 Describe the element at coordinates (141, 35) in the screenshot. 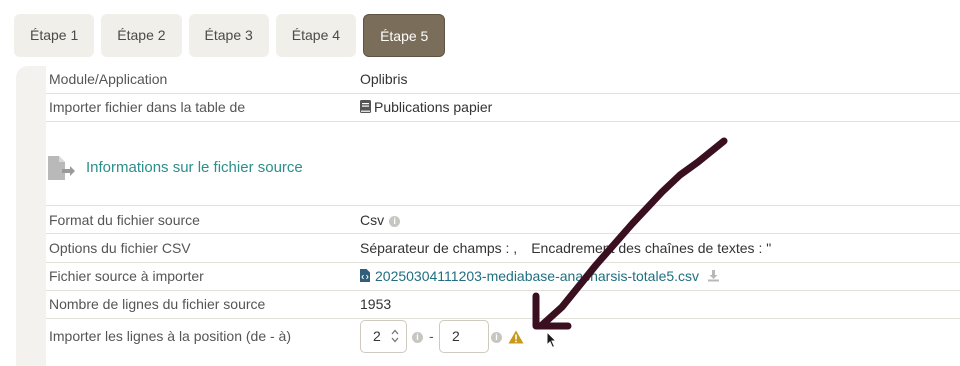

I see `tab-step-2: Étape 2` at that location.